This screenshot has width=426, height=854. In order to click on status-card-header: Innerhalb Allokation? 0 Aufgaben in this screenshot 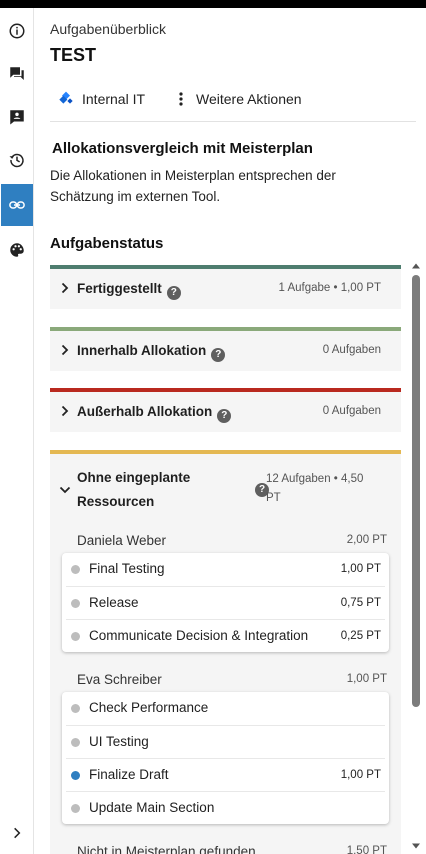, I will do `click(225, 351)`.